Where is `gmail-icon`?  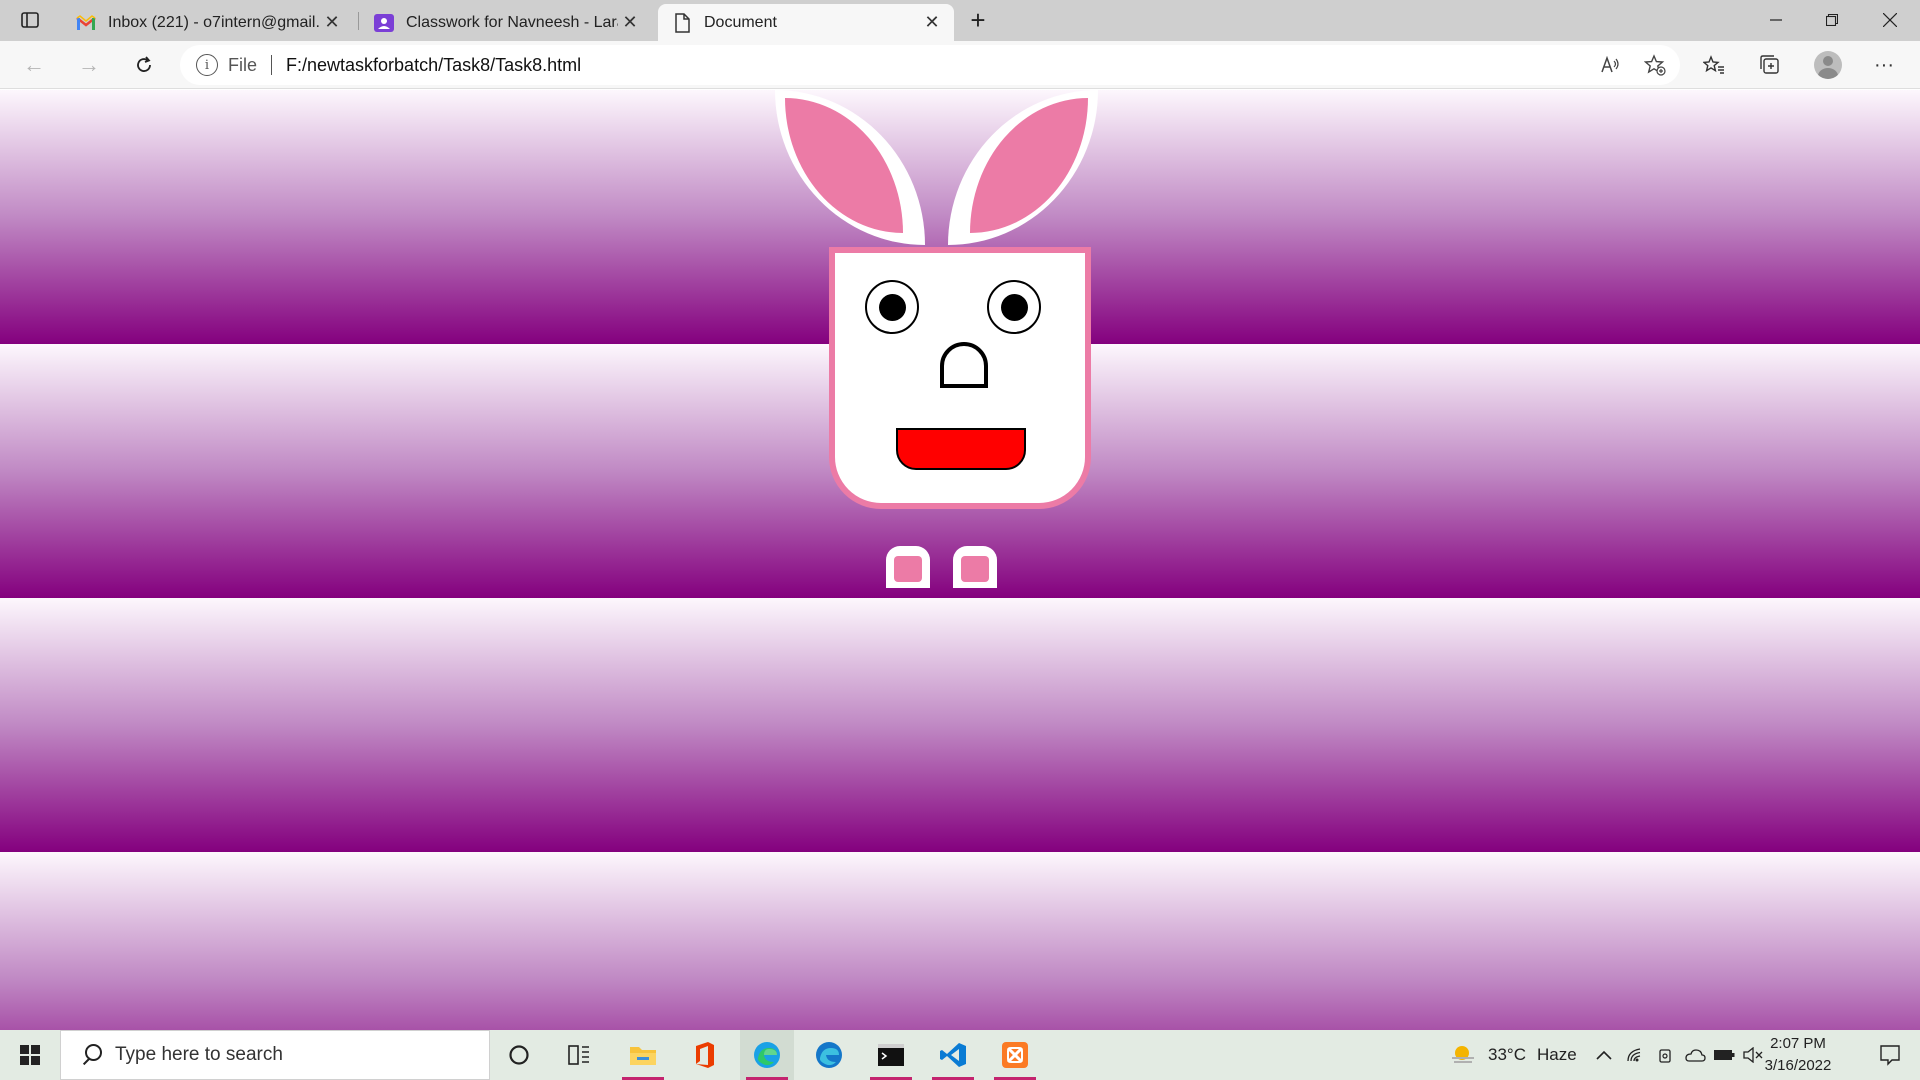 gmail-icon is located at coordinates (86, 23).